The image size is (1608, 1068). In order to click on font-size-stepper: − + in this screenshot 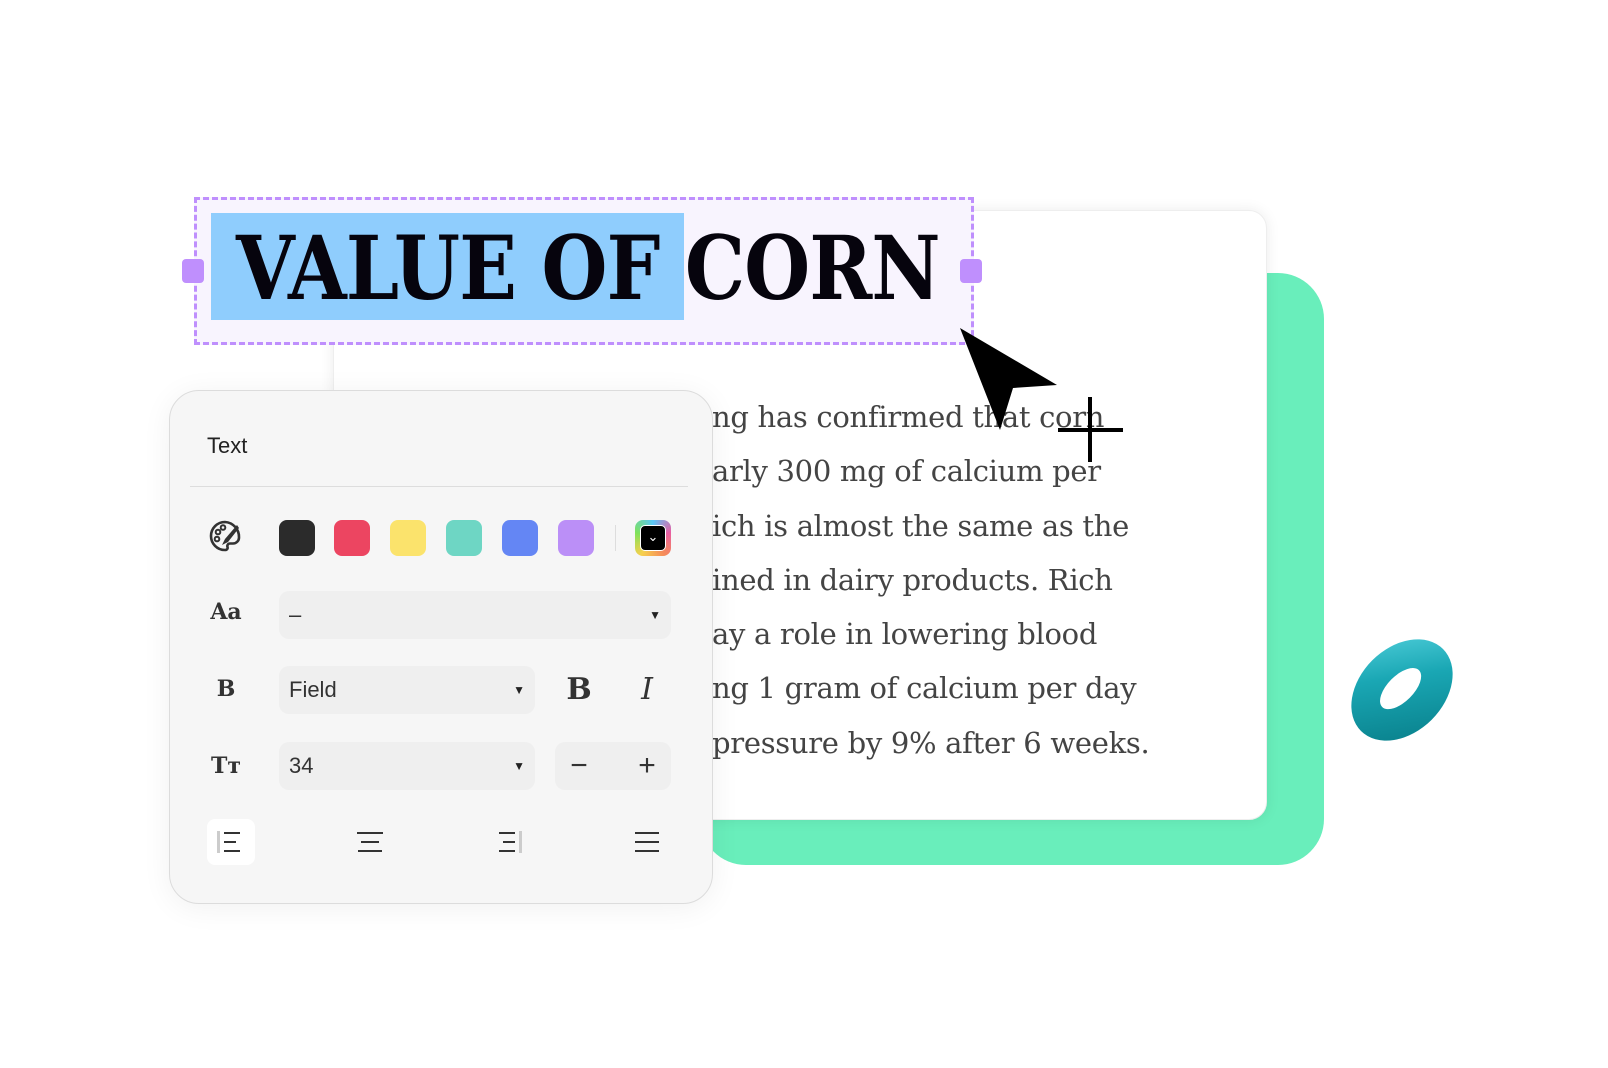, I will do `click(613, 766)`.